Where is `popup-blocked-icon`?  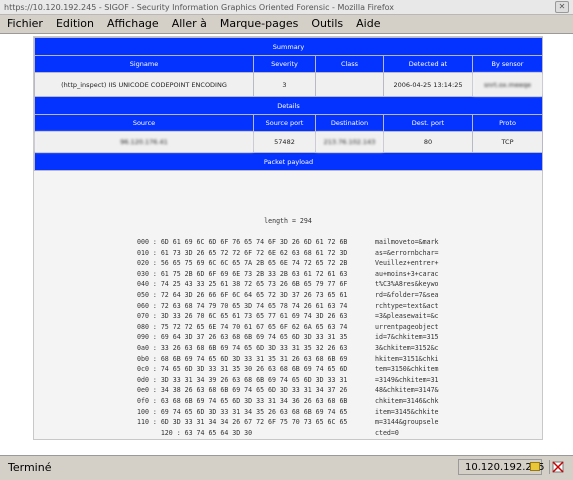 popup-blocked-icon is located at coordinates (557, 467).